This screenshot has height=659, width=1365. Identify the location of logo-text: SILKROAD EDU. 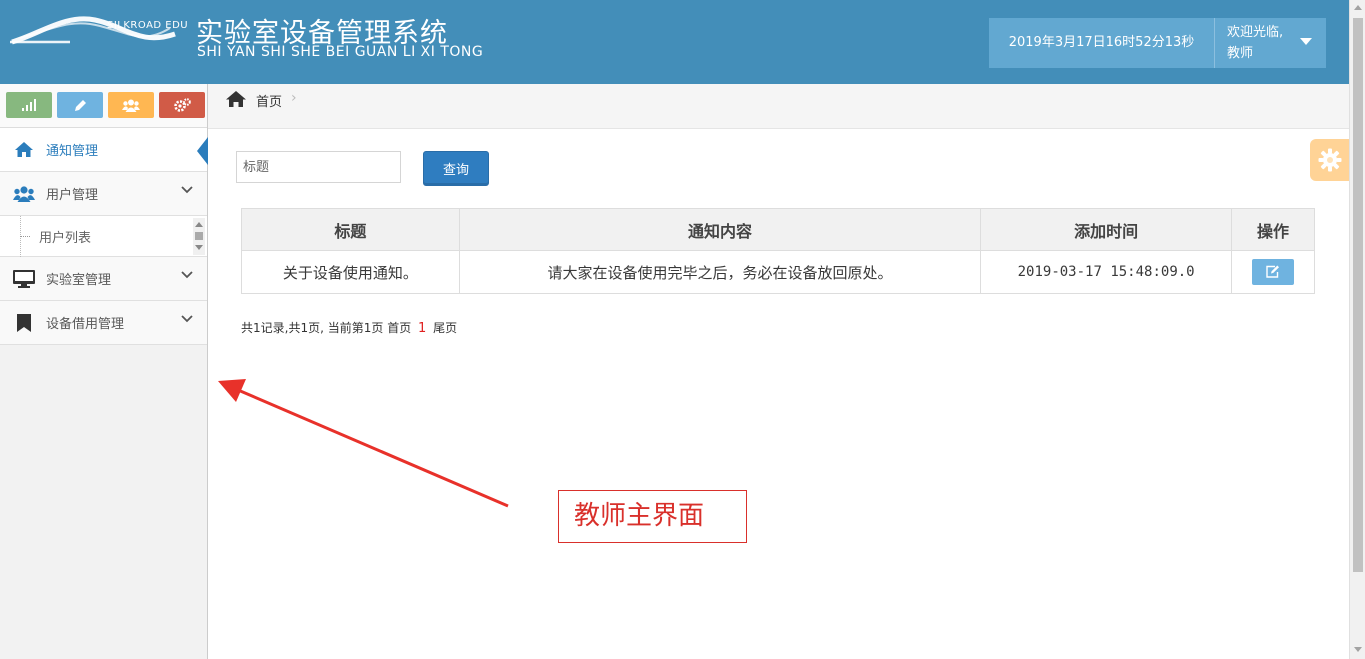
(148, 25).